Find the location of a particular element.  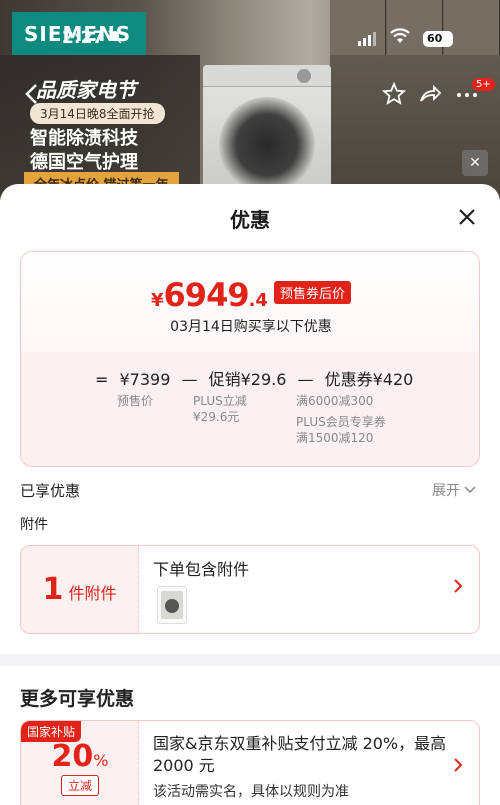

expand-toggle: 展开 is located at coordinates (454, 490).